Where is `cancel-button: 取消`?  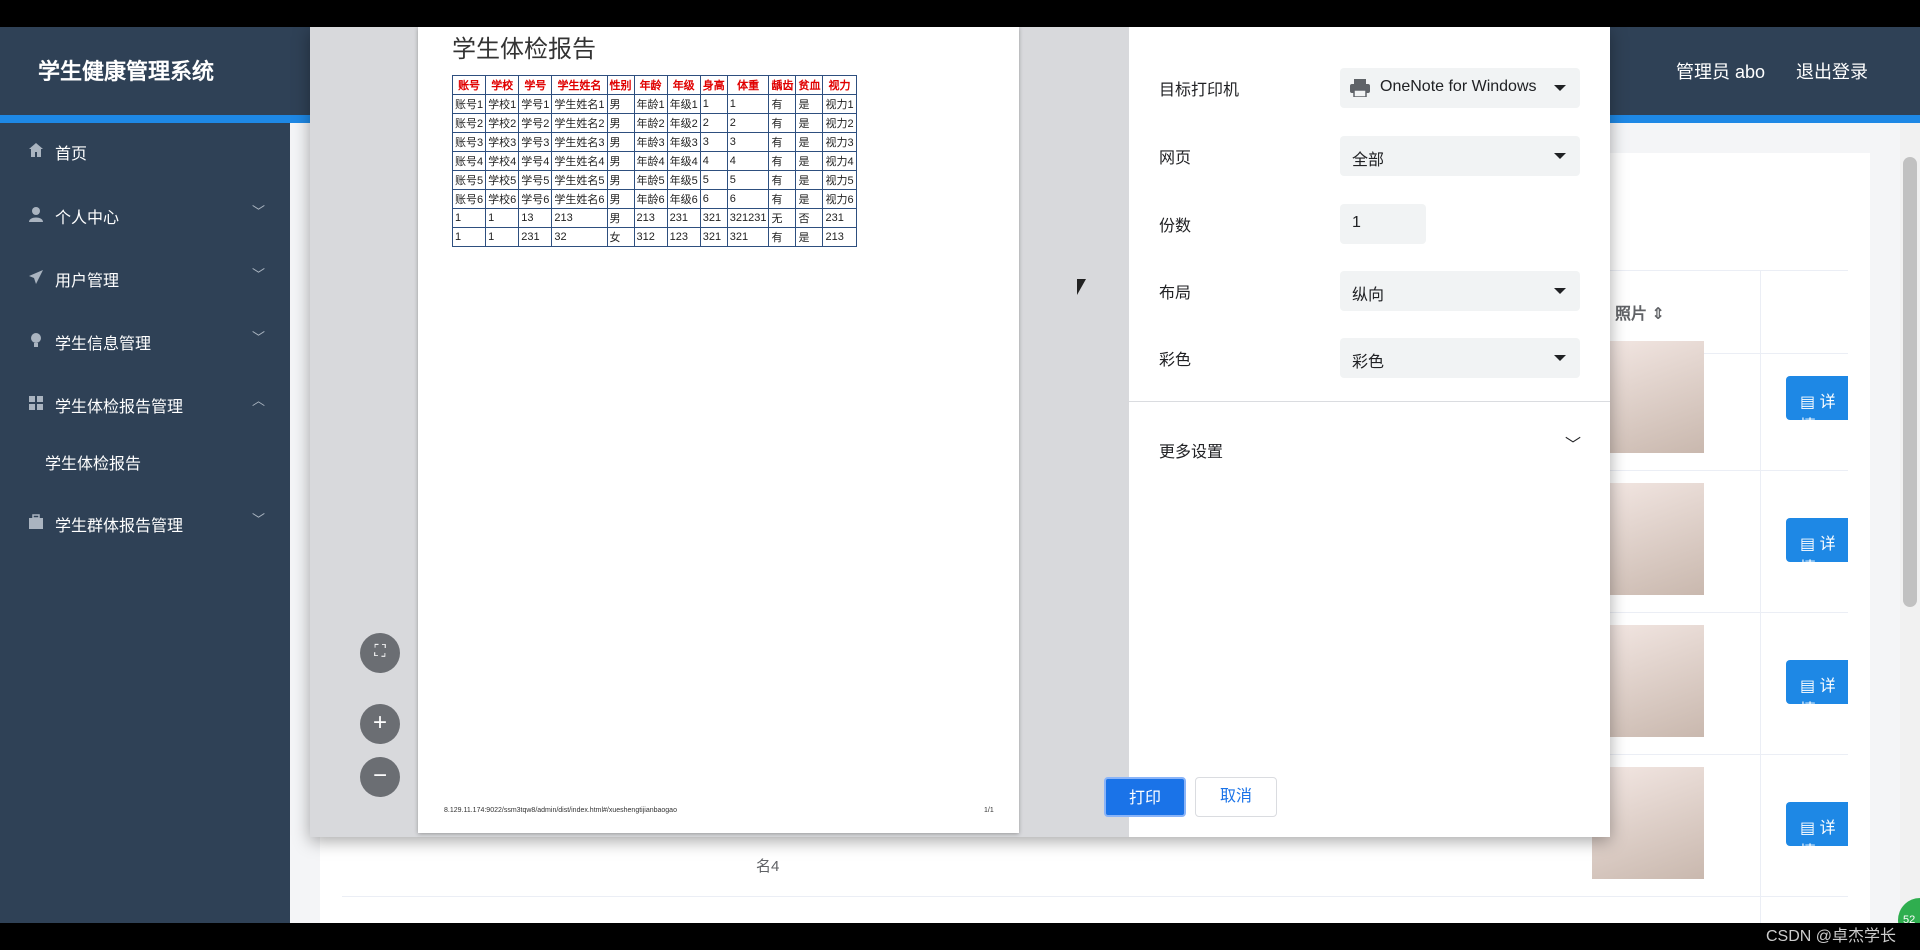
cancel-button: 取消 is located at coordinates (1236, 797).